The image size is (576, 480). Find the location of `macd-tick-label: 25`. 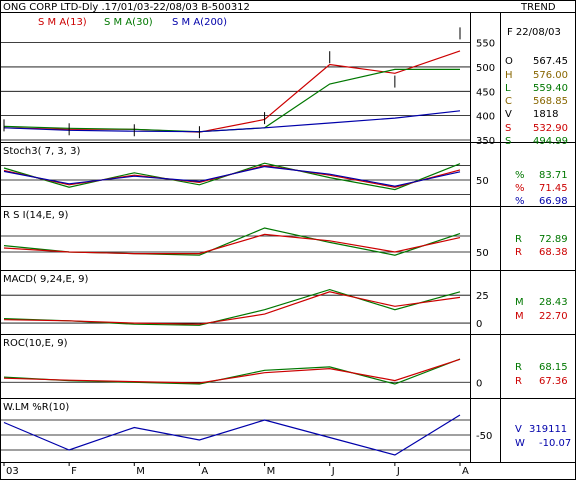

macd-tick-label: 25 is located at coordinates (482, 296).